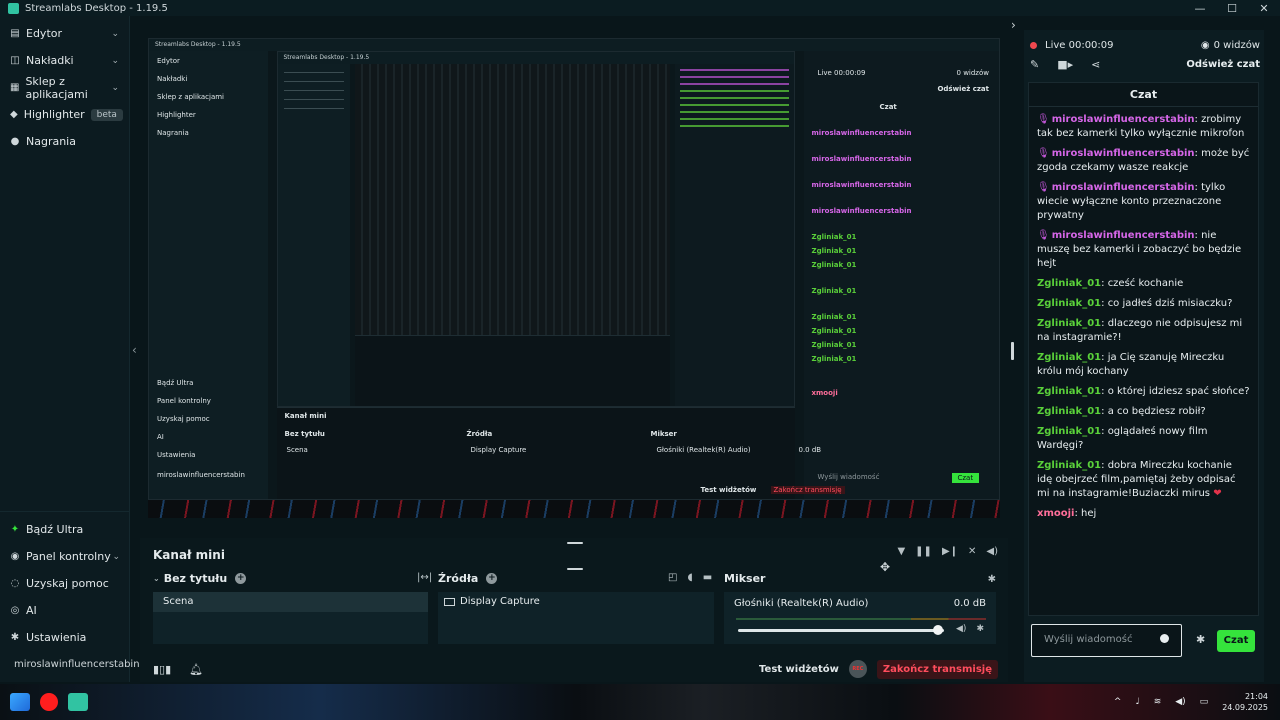 The height and width of the screenshot is (720, 1280). What do you see at coordinates (980, 629) in the screenshot?
I see `mixer-channel-settings-icon: ✱` at bounding box center [980, 629].